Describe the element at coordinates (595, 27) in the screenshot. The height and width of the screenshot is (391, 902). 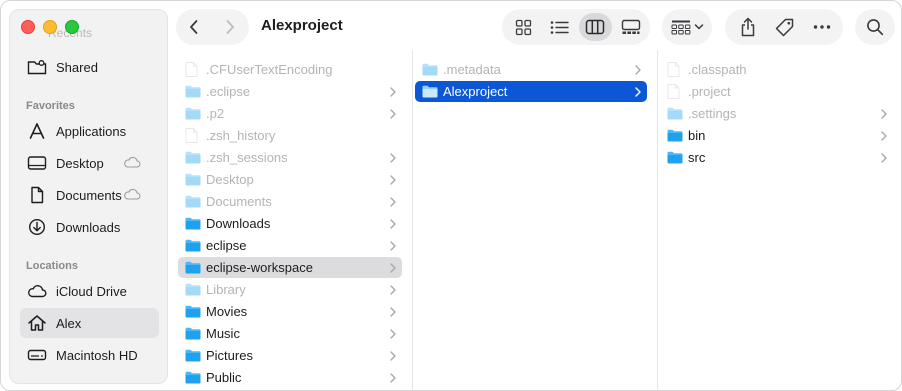
I see `column-view-button` at that location.